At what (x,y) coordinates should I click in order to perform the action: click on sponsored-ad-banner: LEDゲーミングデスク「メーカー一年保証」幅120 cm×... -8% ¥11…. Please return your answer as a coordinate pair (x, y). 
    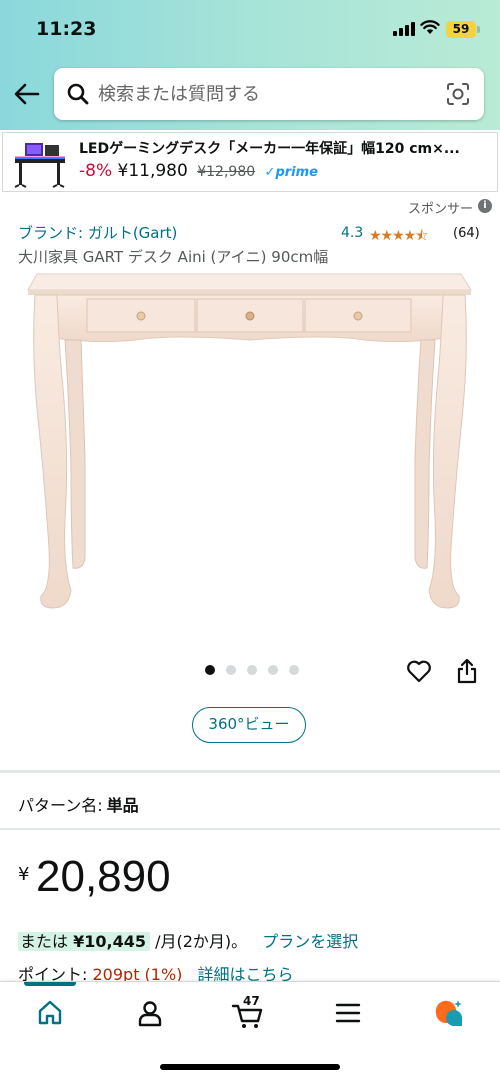
    Looking at the image, I should click on (250, 162).